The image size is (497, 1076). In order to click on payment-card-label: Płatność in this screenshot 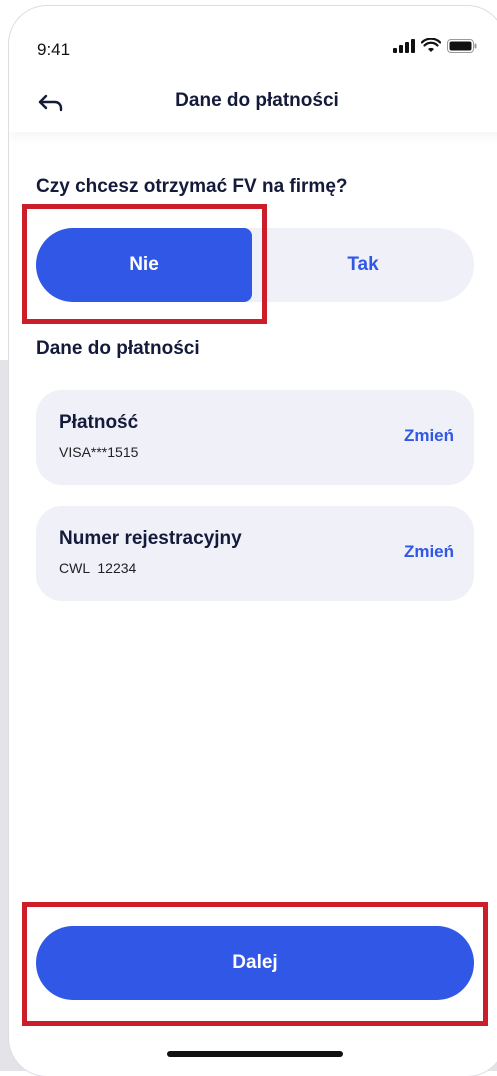, I will do `click(99, 422)`.